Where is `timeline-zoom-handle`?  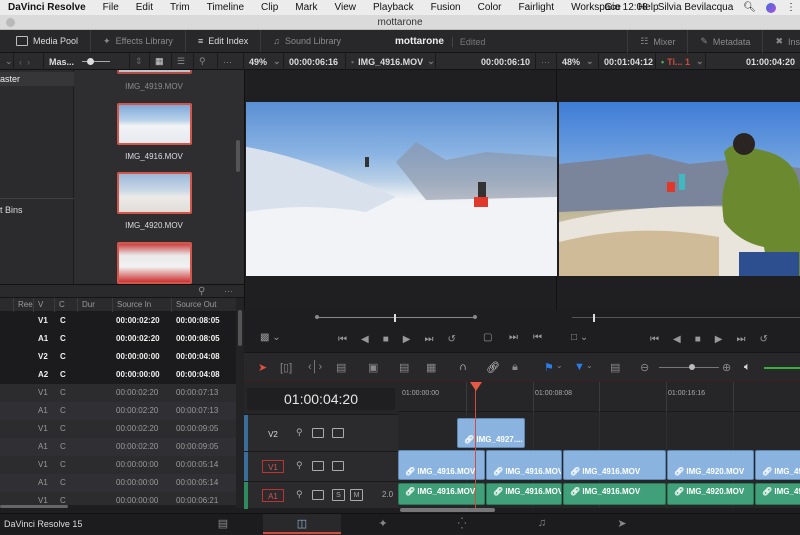
timeline-zoom-handle is located at coordinates (692, 367).